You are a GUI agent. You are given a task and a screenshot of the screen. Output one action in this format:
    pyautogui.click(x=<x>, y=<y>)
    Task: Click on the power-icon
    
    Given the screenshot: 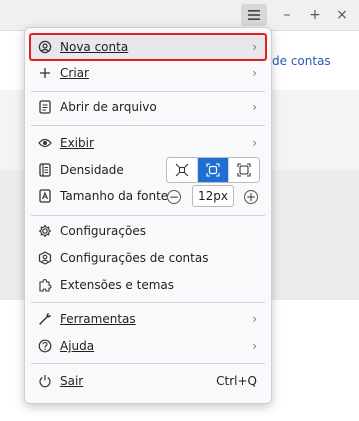 What is the action you would take?
    pyautogui.click(x=45, y=381)
    